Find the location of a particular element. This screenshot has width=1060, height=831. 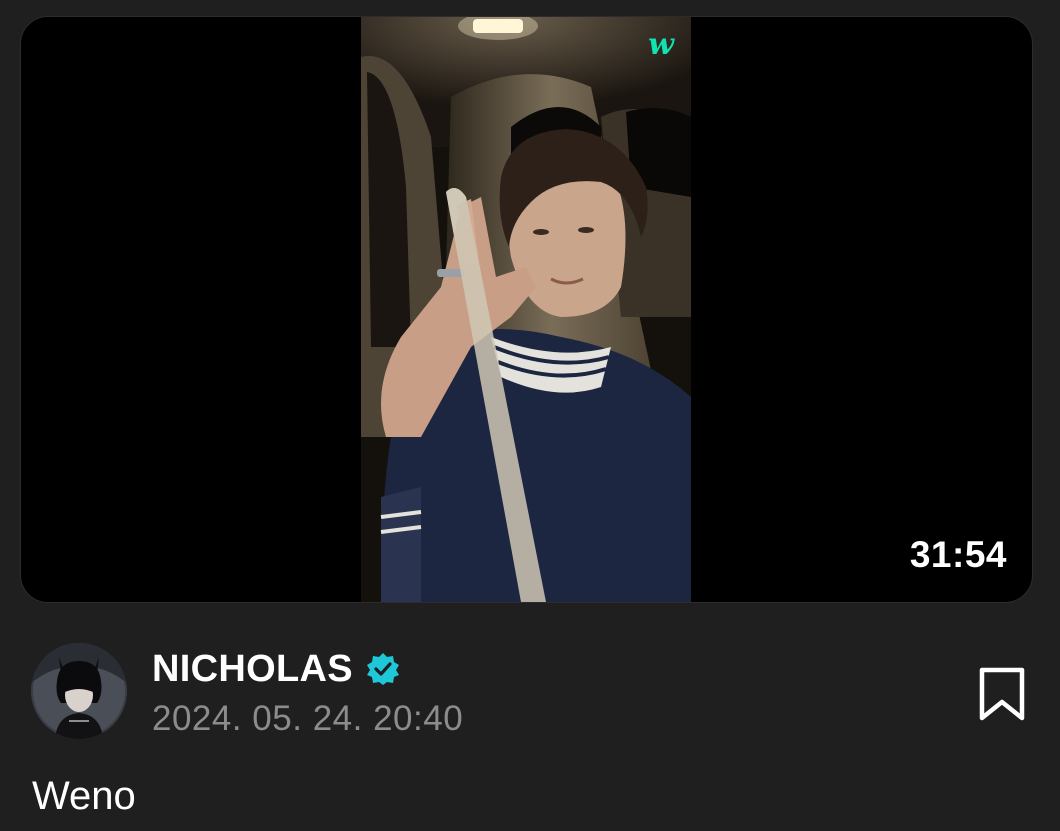

verified-badge-icon is located at coordinates (383, 669).